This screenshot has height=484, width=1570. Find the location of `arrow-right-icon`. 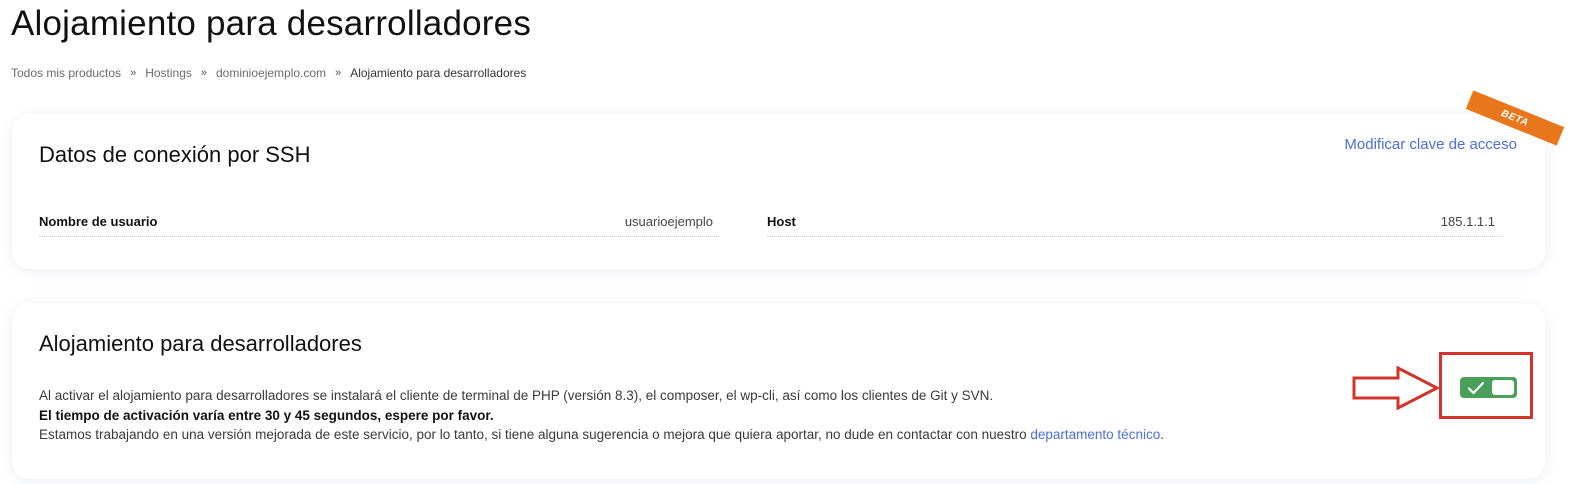

arrow-right-icon is located at coordinates (1396, 388).